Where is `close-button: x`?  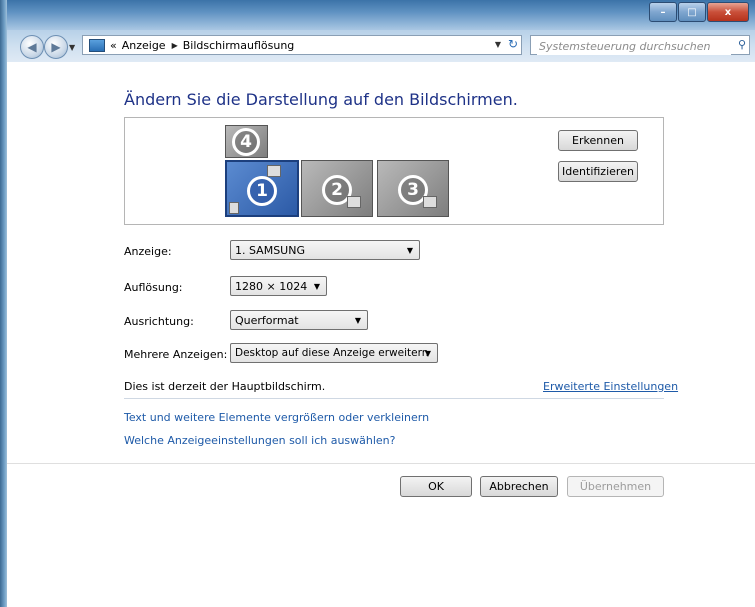
close-button: x is located at coordinates (728, 12).